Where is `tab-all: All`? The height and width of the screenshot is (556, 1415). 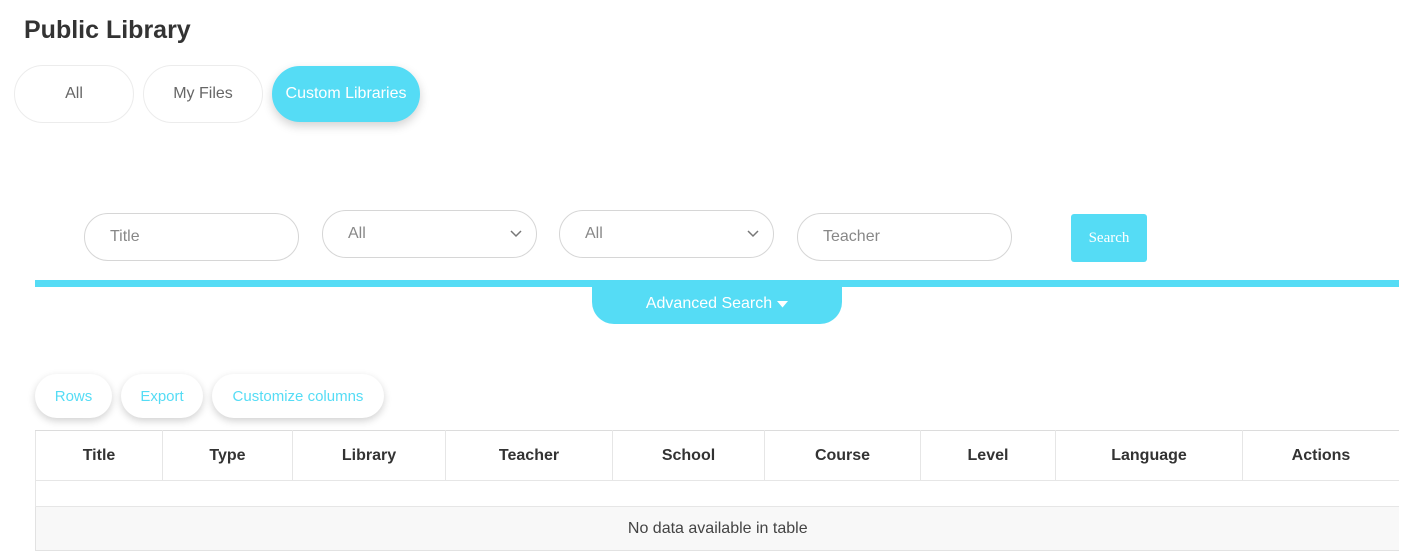
tab-all: All is located at coordinates (74, 94).